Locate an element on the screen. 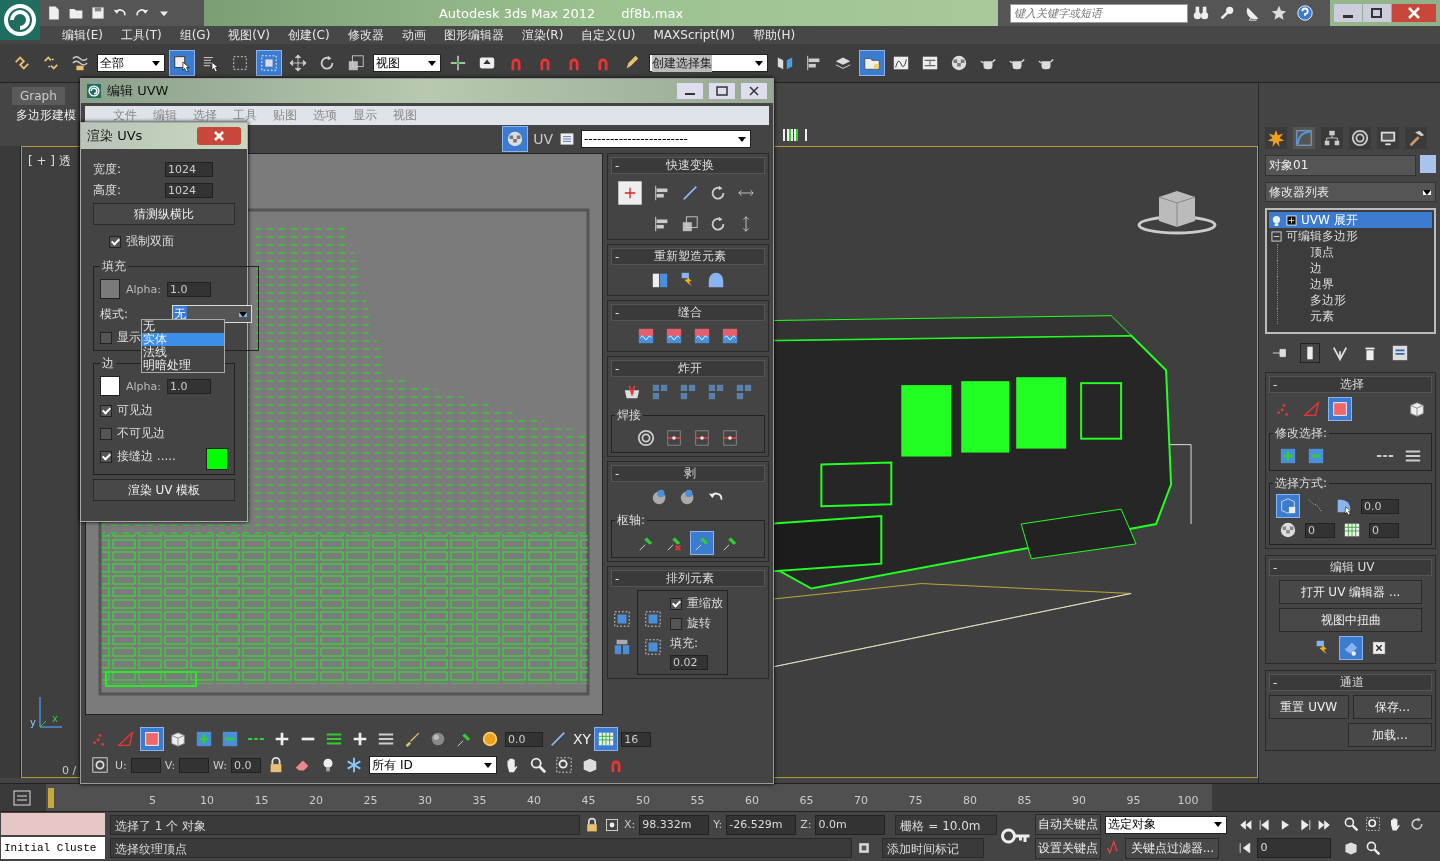 Image resolution: width=1440 pixels, height=861 pixels. cube-check-icon is located at coordinates (1288, 506).